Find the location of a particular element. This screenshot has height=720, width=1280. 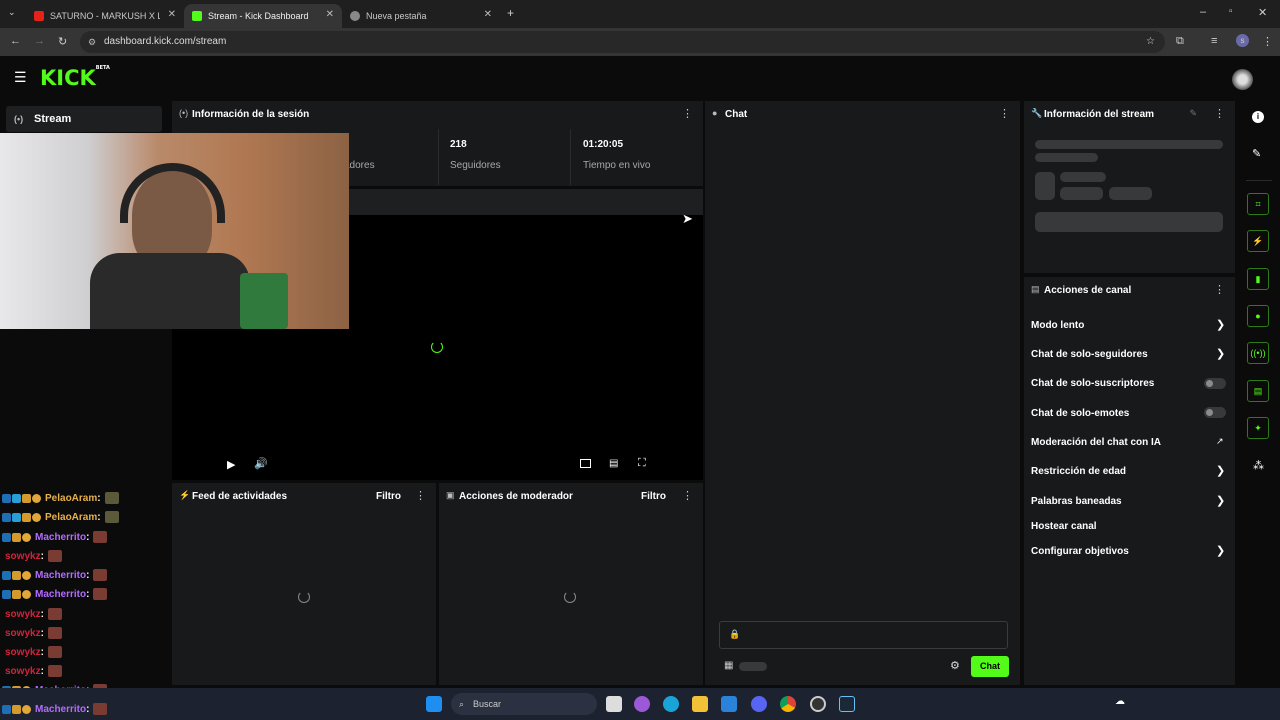

reload-icon: ↻ is located at coordinates (62, 41).